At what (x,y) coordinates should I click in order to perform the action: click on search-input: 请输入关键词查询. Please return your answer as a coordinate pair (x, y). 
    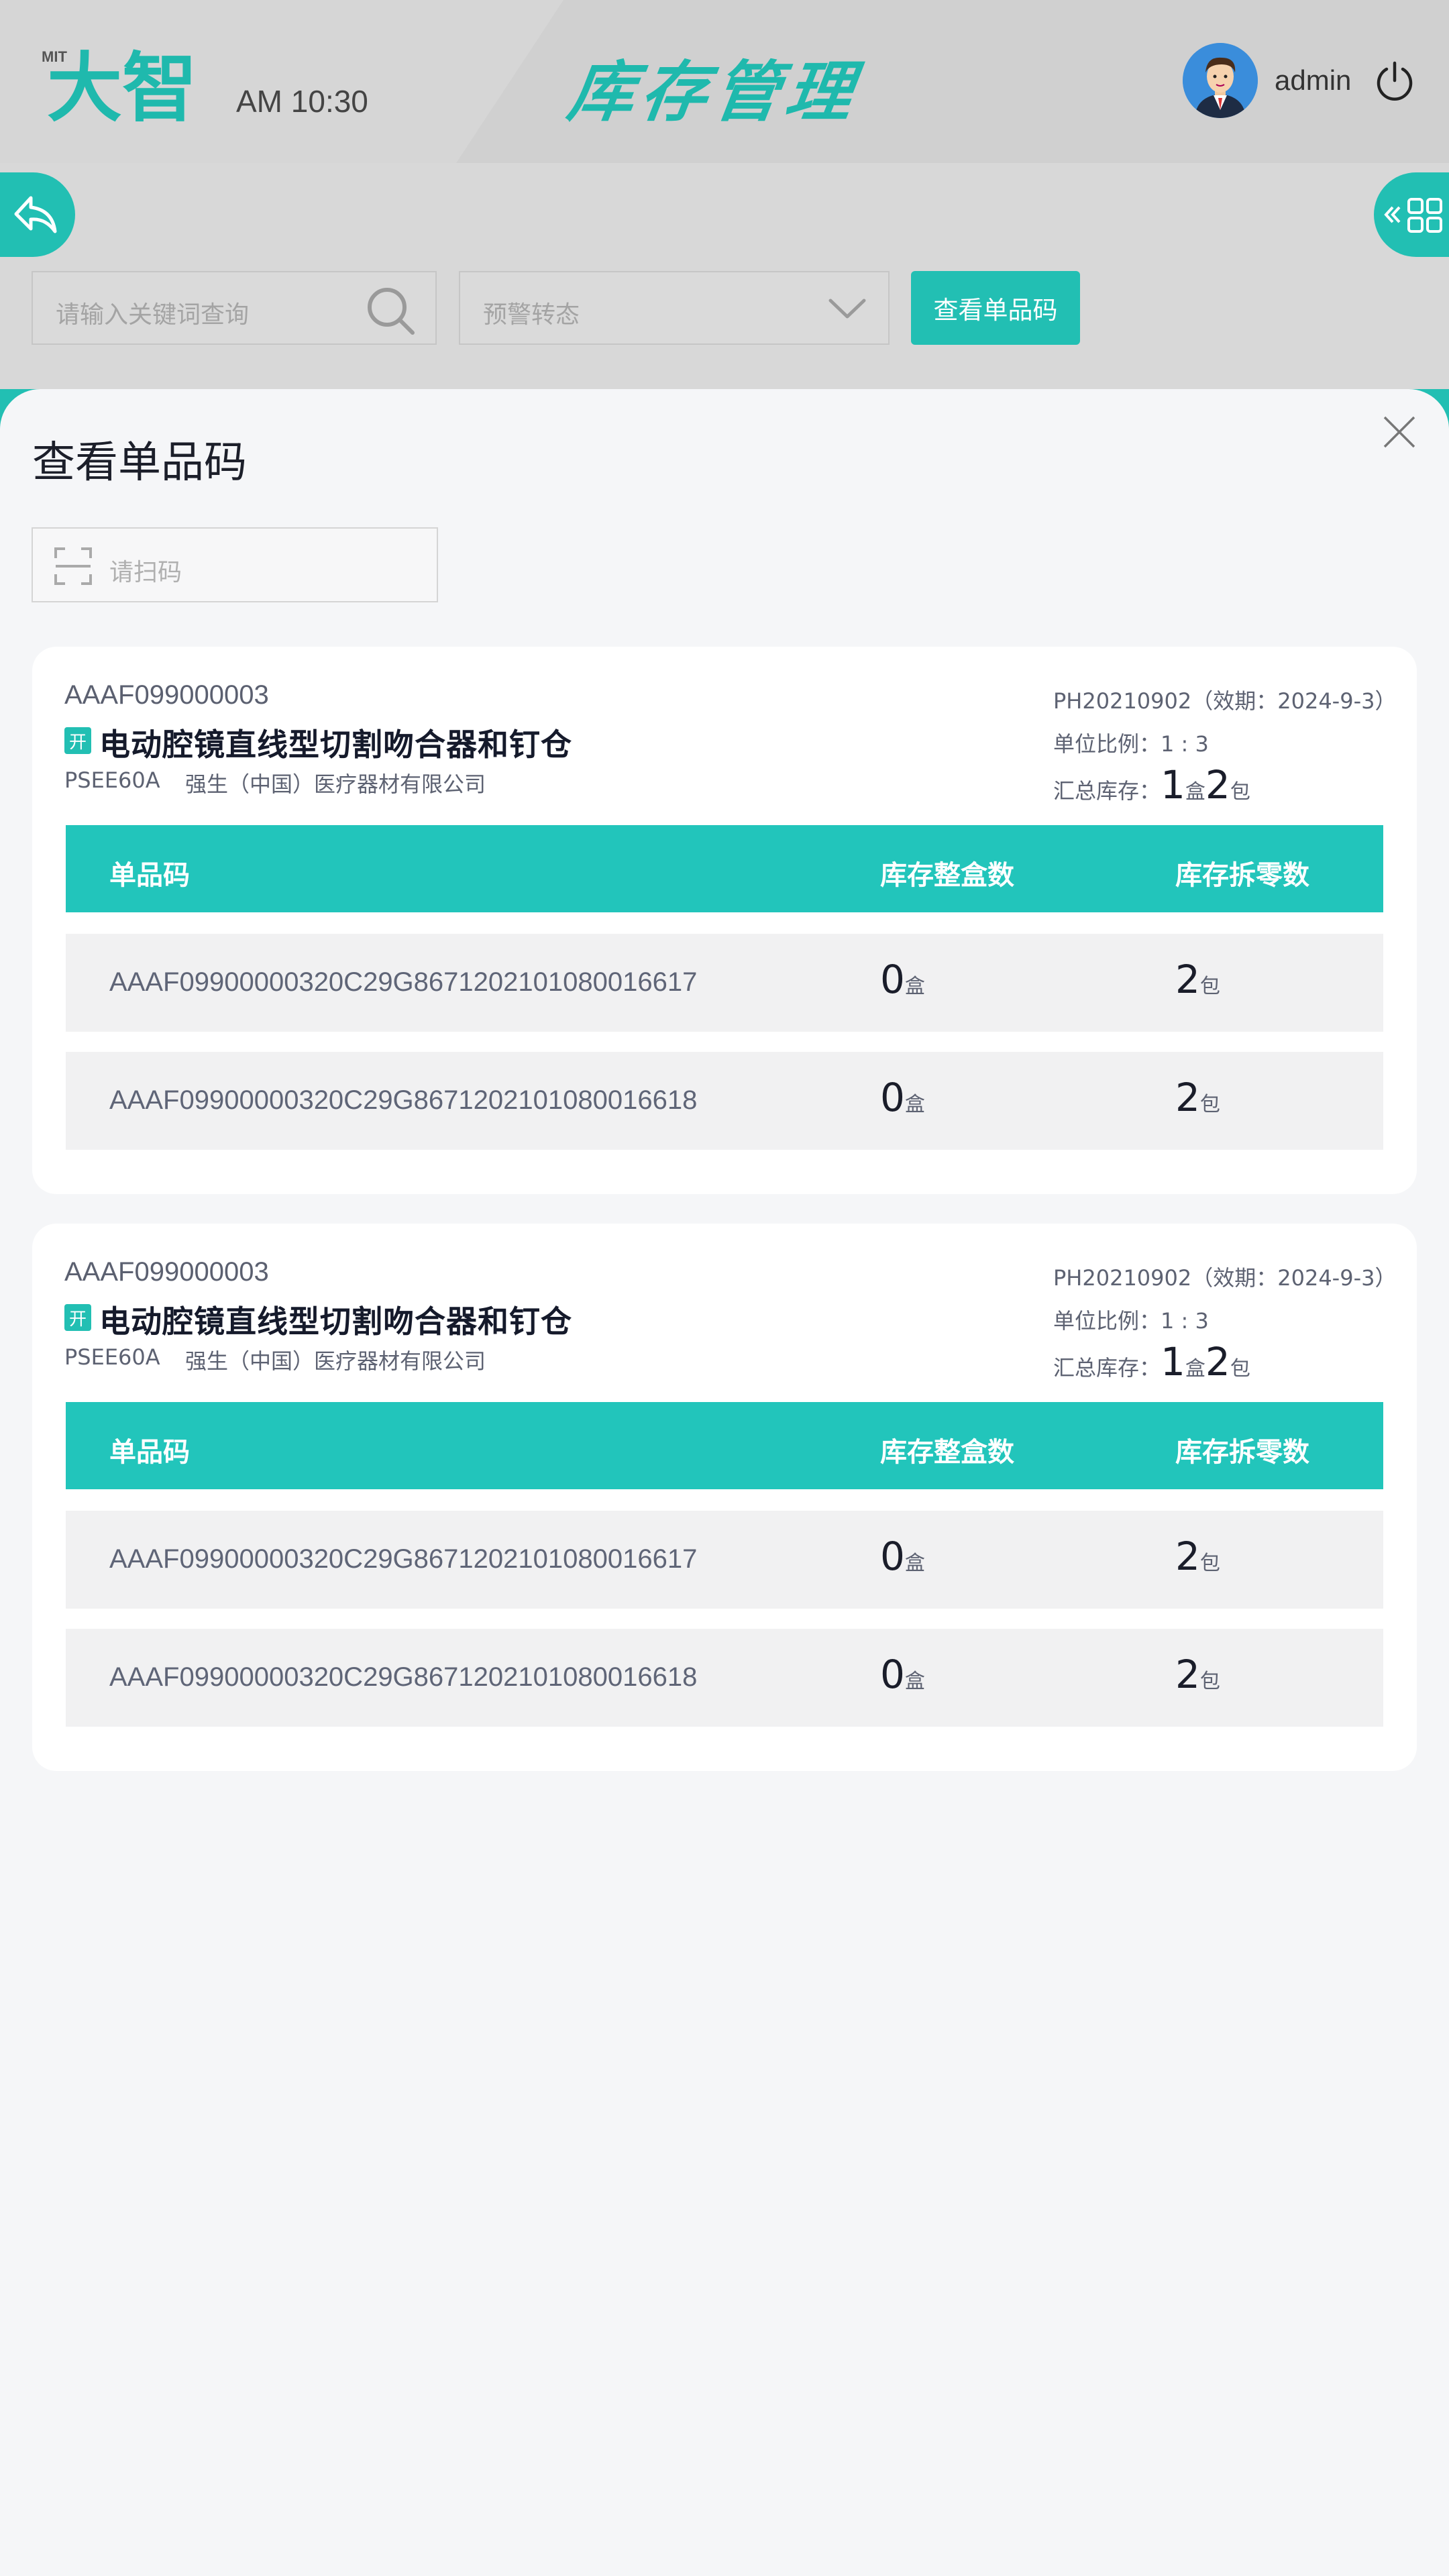
    Looking at the image, I should click on (234, 308).